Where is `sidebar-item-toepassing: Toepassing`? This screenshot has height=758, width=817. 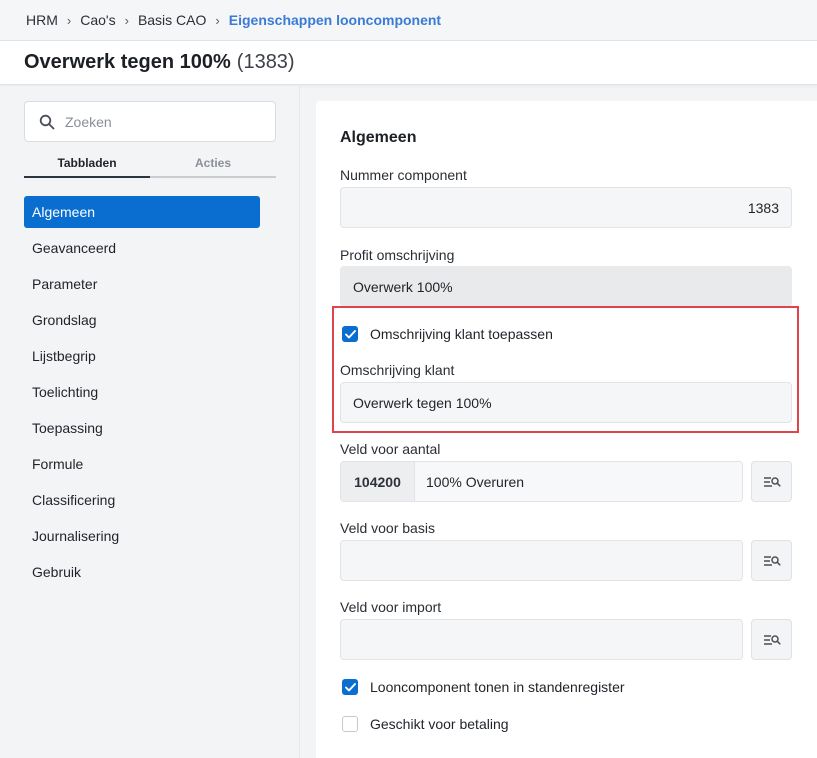
sidebar-item-toepassing: Toepassing is located at coordinates (142, 428).